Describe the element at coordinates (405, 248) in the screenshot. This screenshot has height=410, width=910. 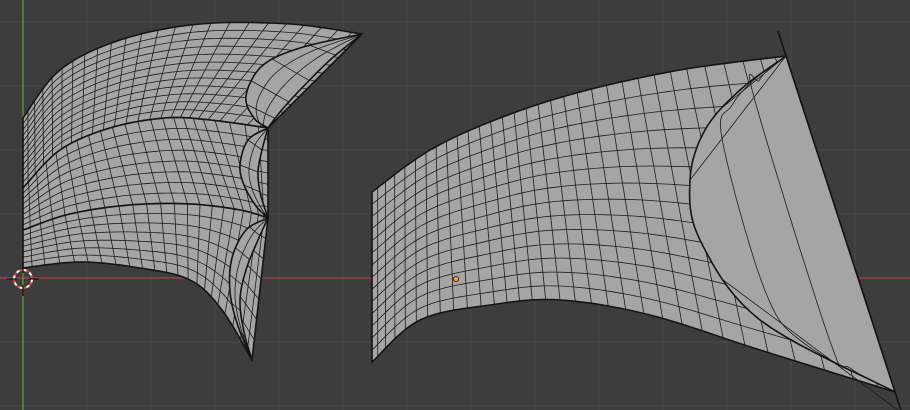
I see `wing-single-edge-ring` at that location.